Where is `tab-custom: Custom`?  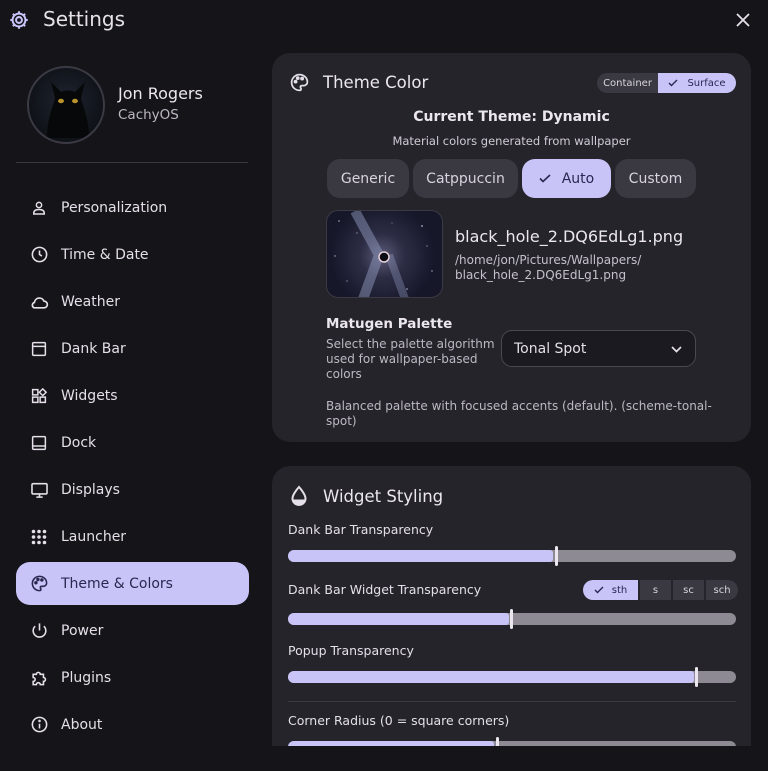 tab-custom: Custom is located at coordinates (655, 178).